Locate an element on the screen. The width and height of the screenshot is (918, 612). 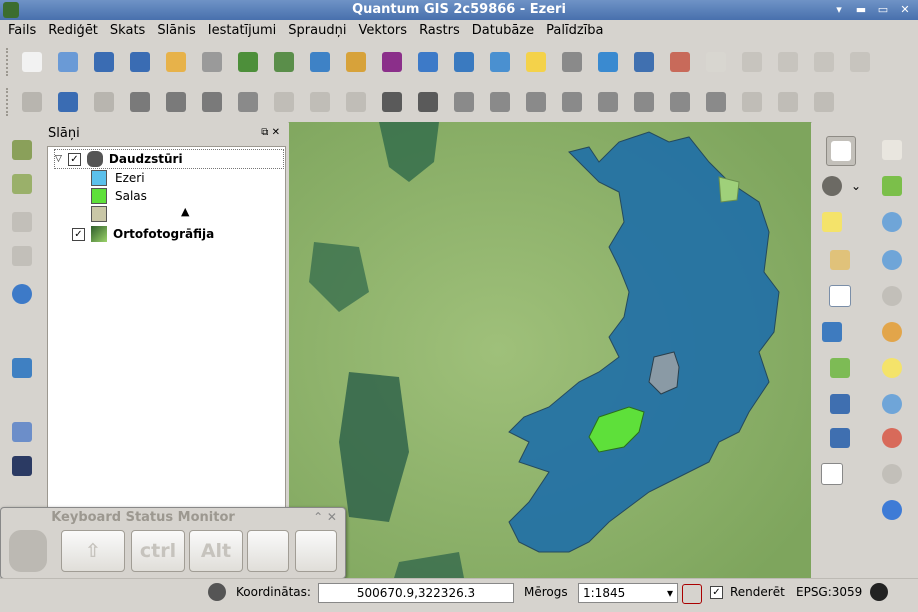
menu-plugins: Spraudņi is located at coordinates (315, 29).